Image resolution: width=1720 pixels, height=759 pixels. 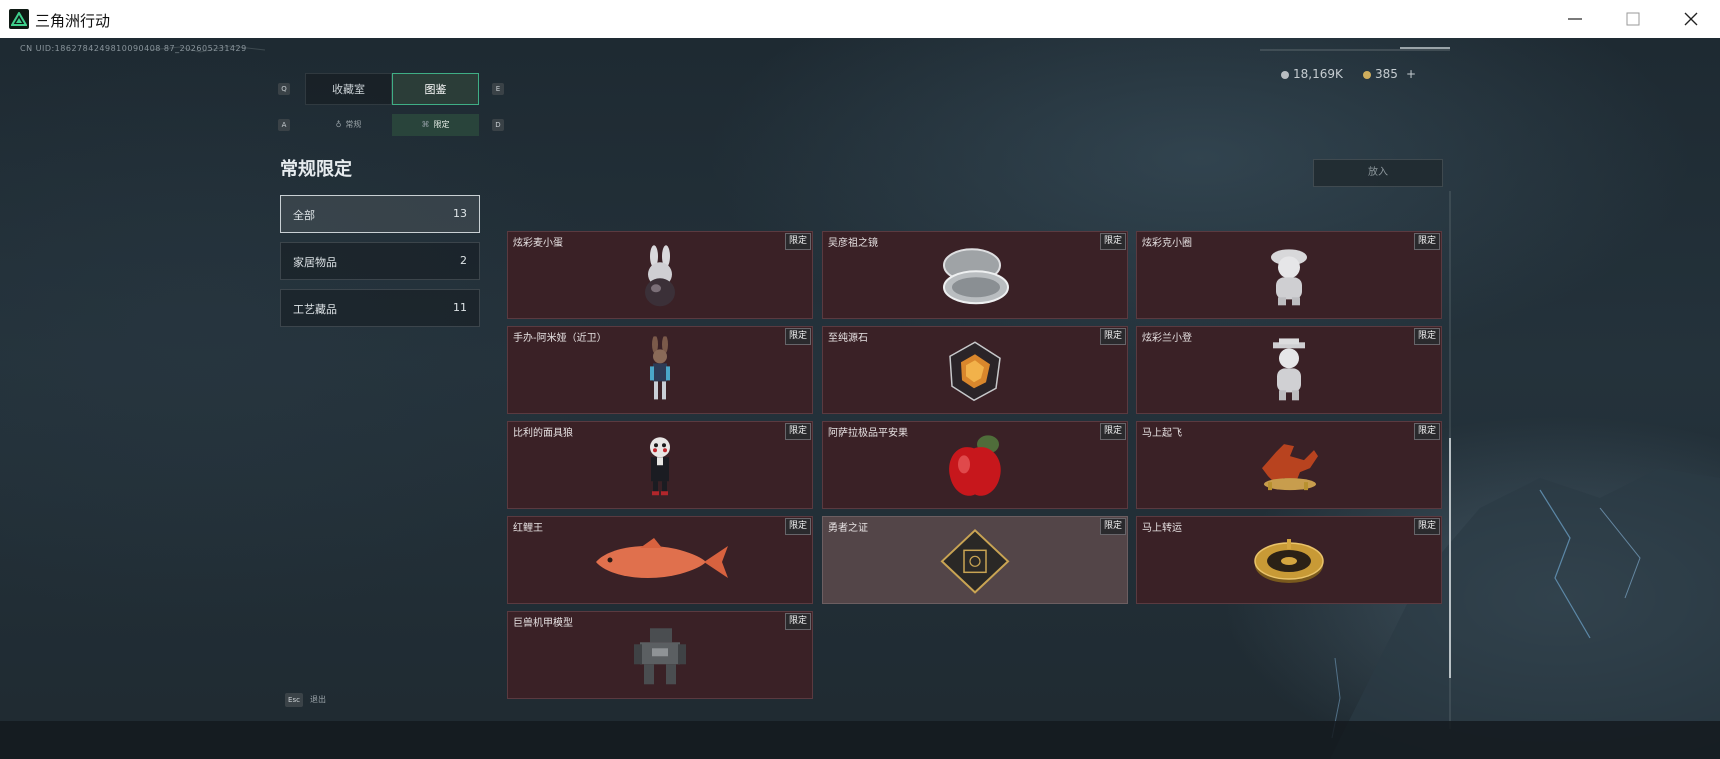 I want to click on silver-figurine-icon, so click(x=1289, y=277).